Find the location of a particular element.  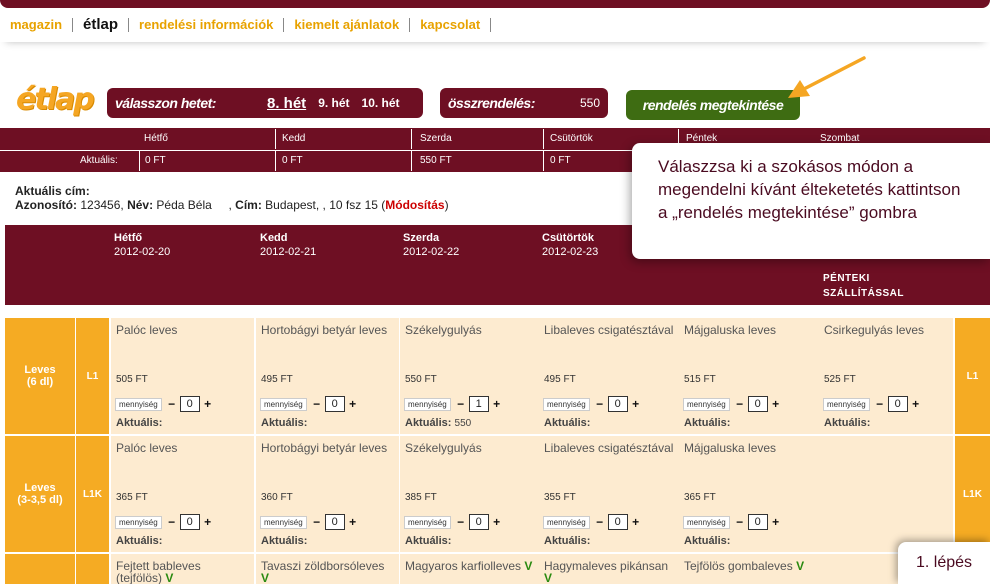

week-option-10: 10. hét is located at coordinates (381, 103).